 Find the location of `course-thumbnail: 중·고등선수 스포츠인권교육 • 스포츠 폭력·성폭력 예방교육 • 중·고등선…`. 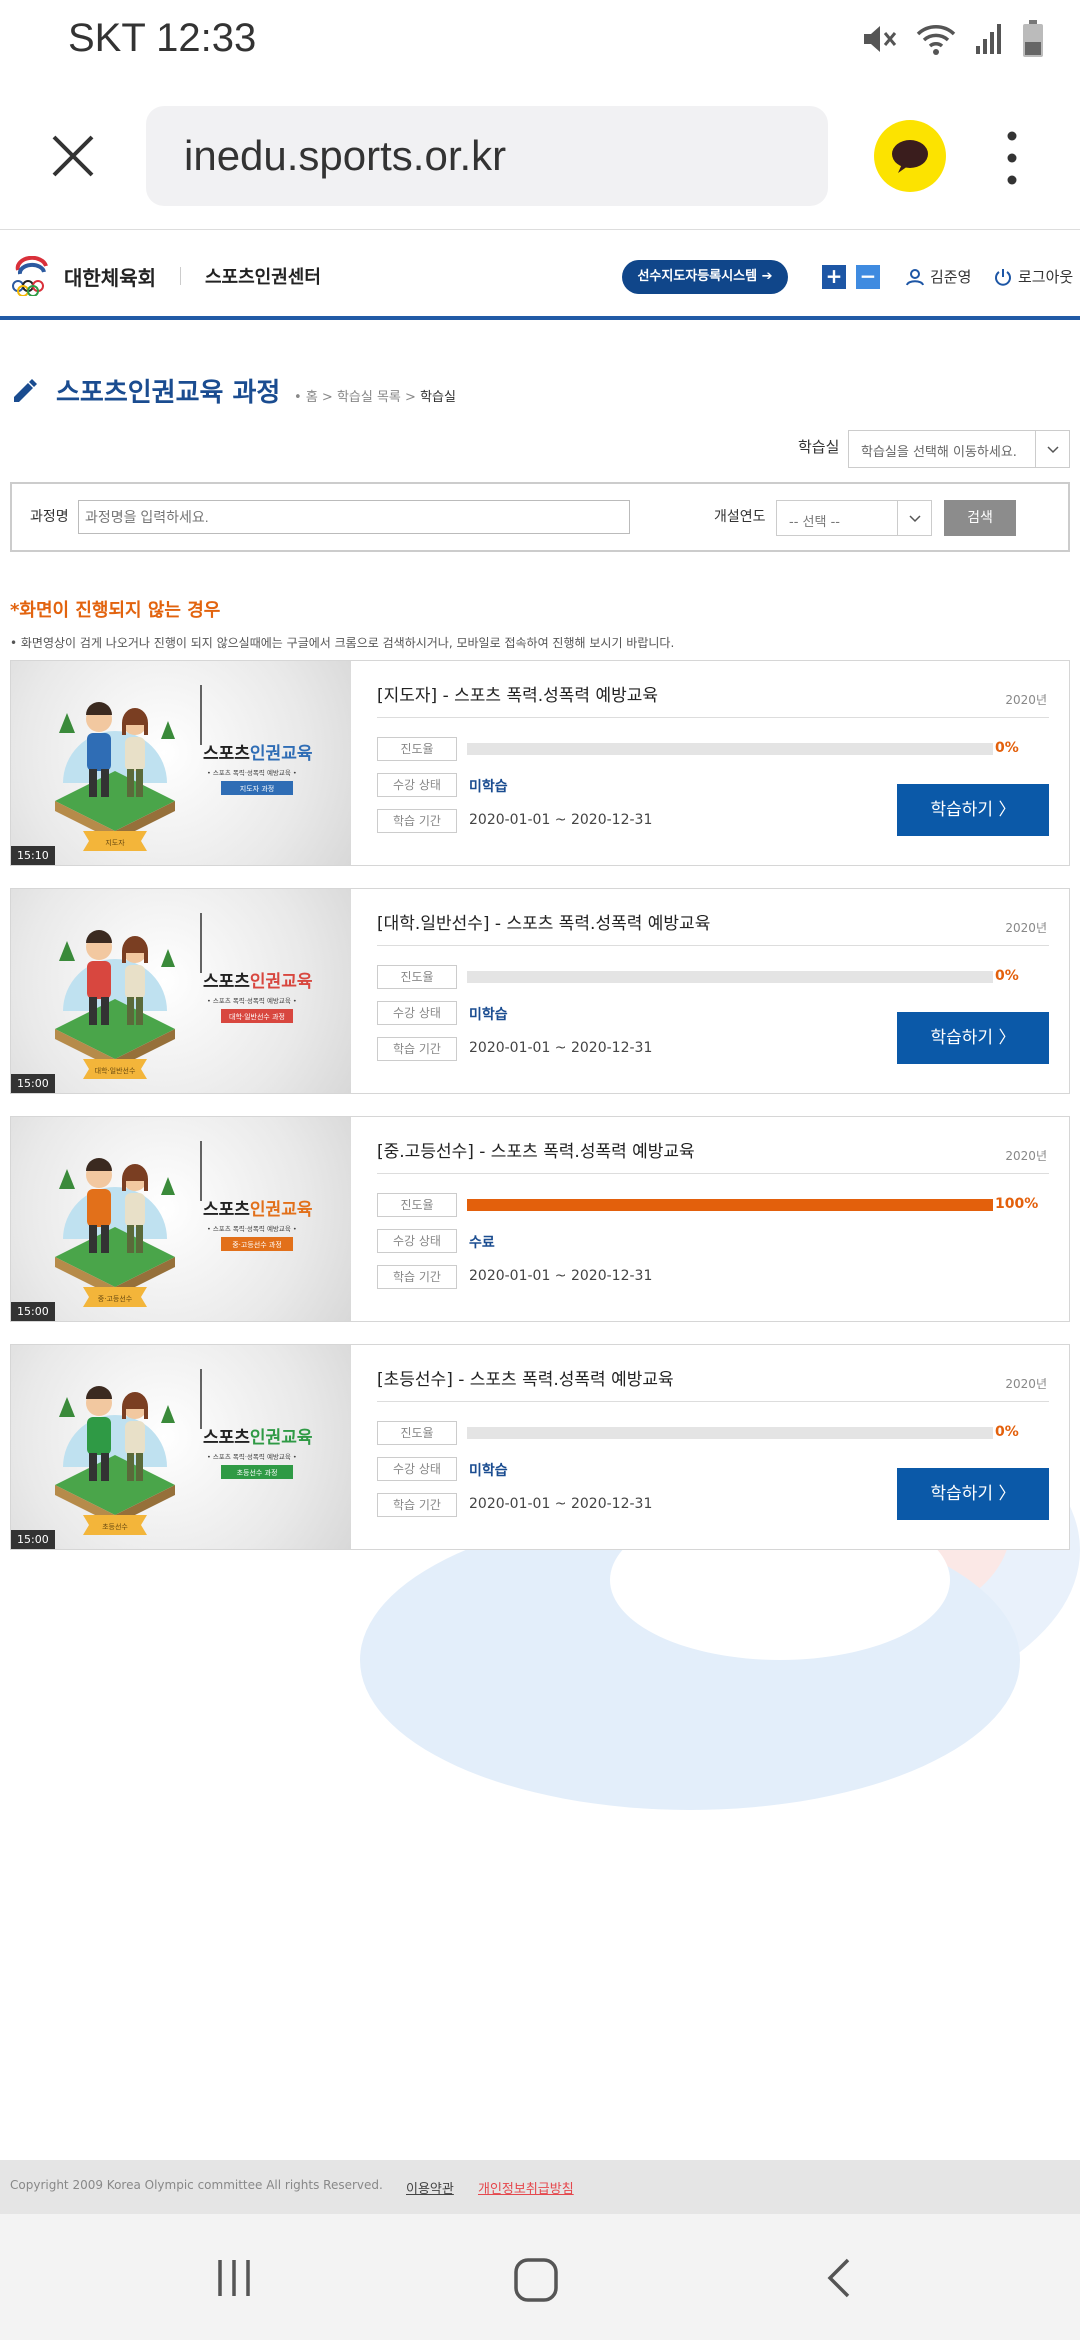

course-thumbnail: 중·고등선수 스포츠인권교육 • 스포츠 폭력·성폭력 예방교육 • 중·고등선… is located at coordinates (181, 1219).